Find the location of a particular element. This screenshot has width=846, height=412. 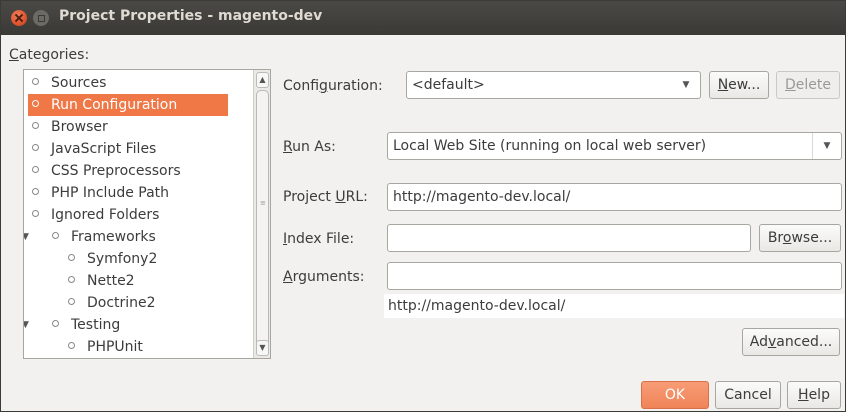

tree-scrollbar: ▲ ≡ ▼ is located at coordinates (261, 214).